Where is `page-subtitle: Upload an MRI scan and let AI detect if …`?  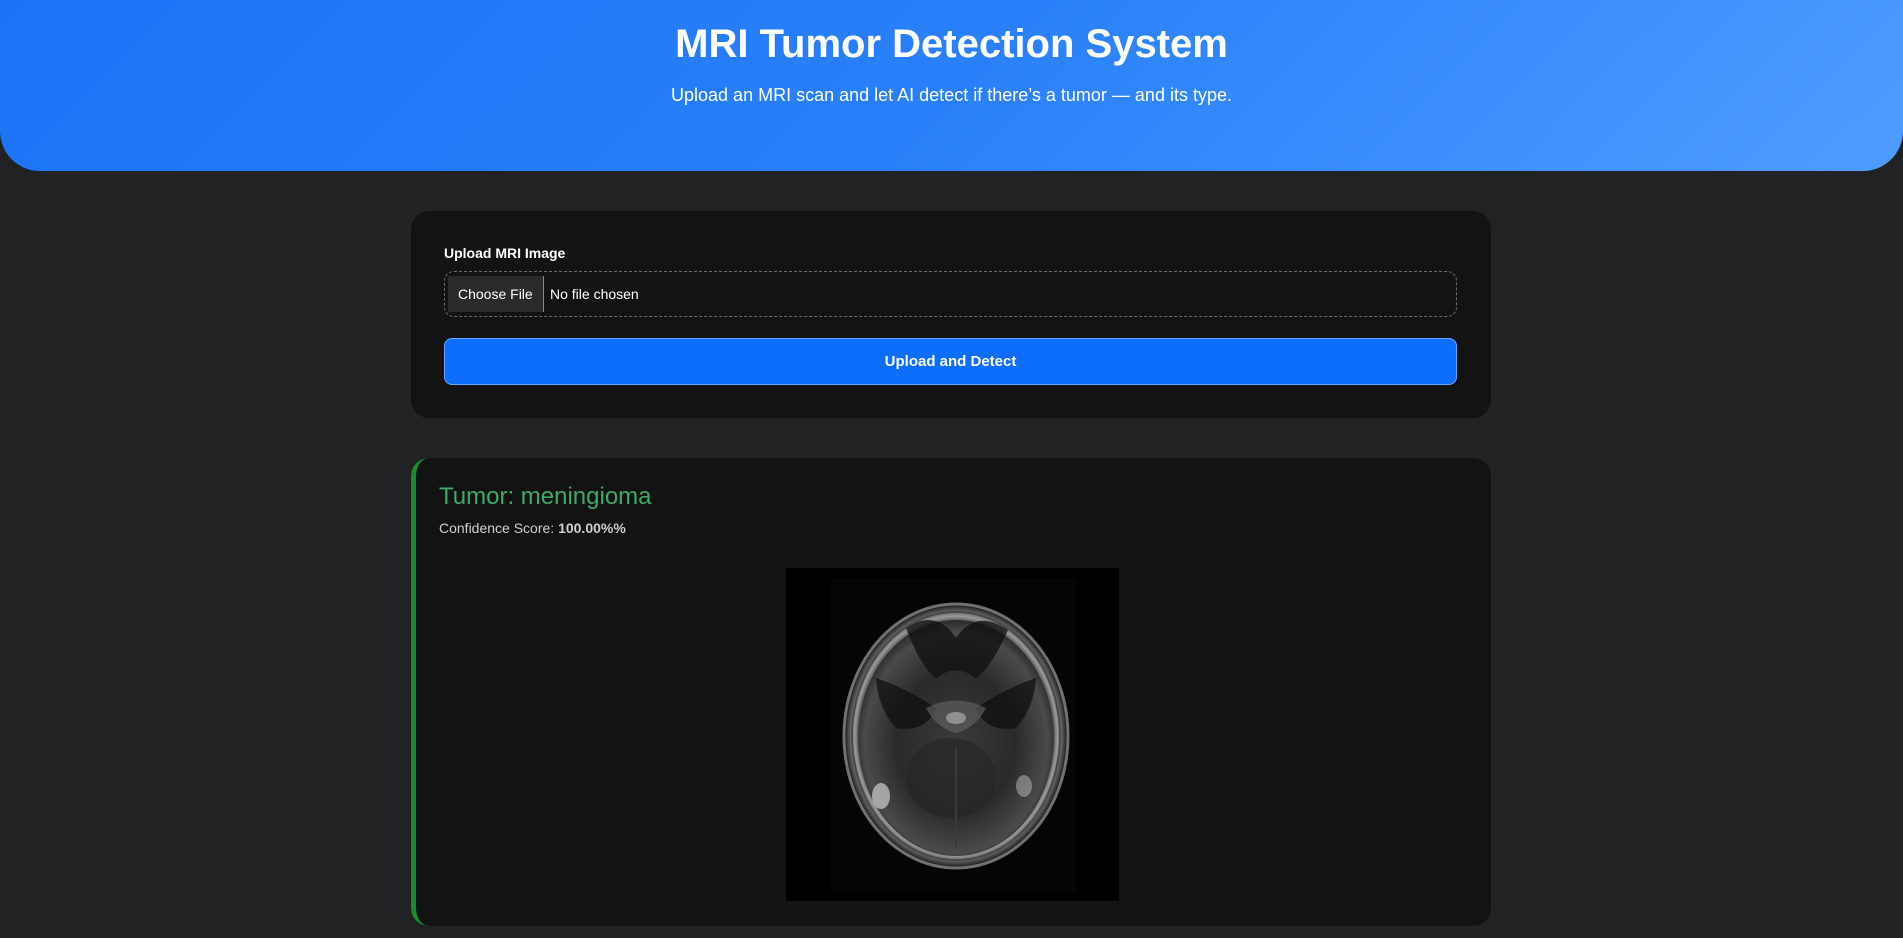 page-subtitle: Upload an MRI scan and let AI detect if … is located at coordinates (951, 95).